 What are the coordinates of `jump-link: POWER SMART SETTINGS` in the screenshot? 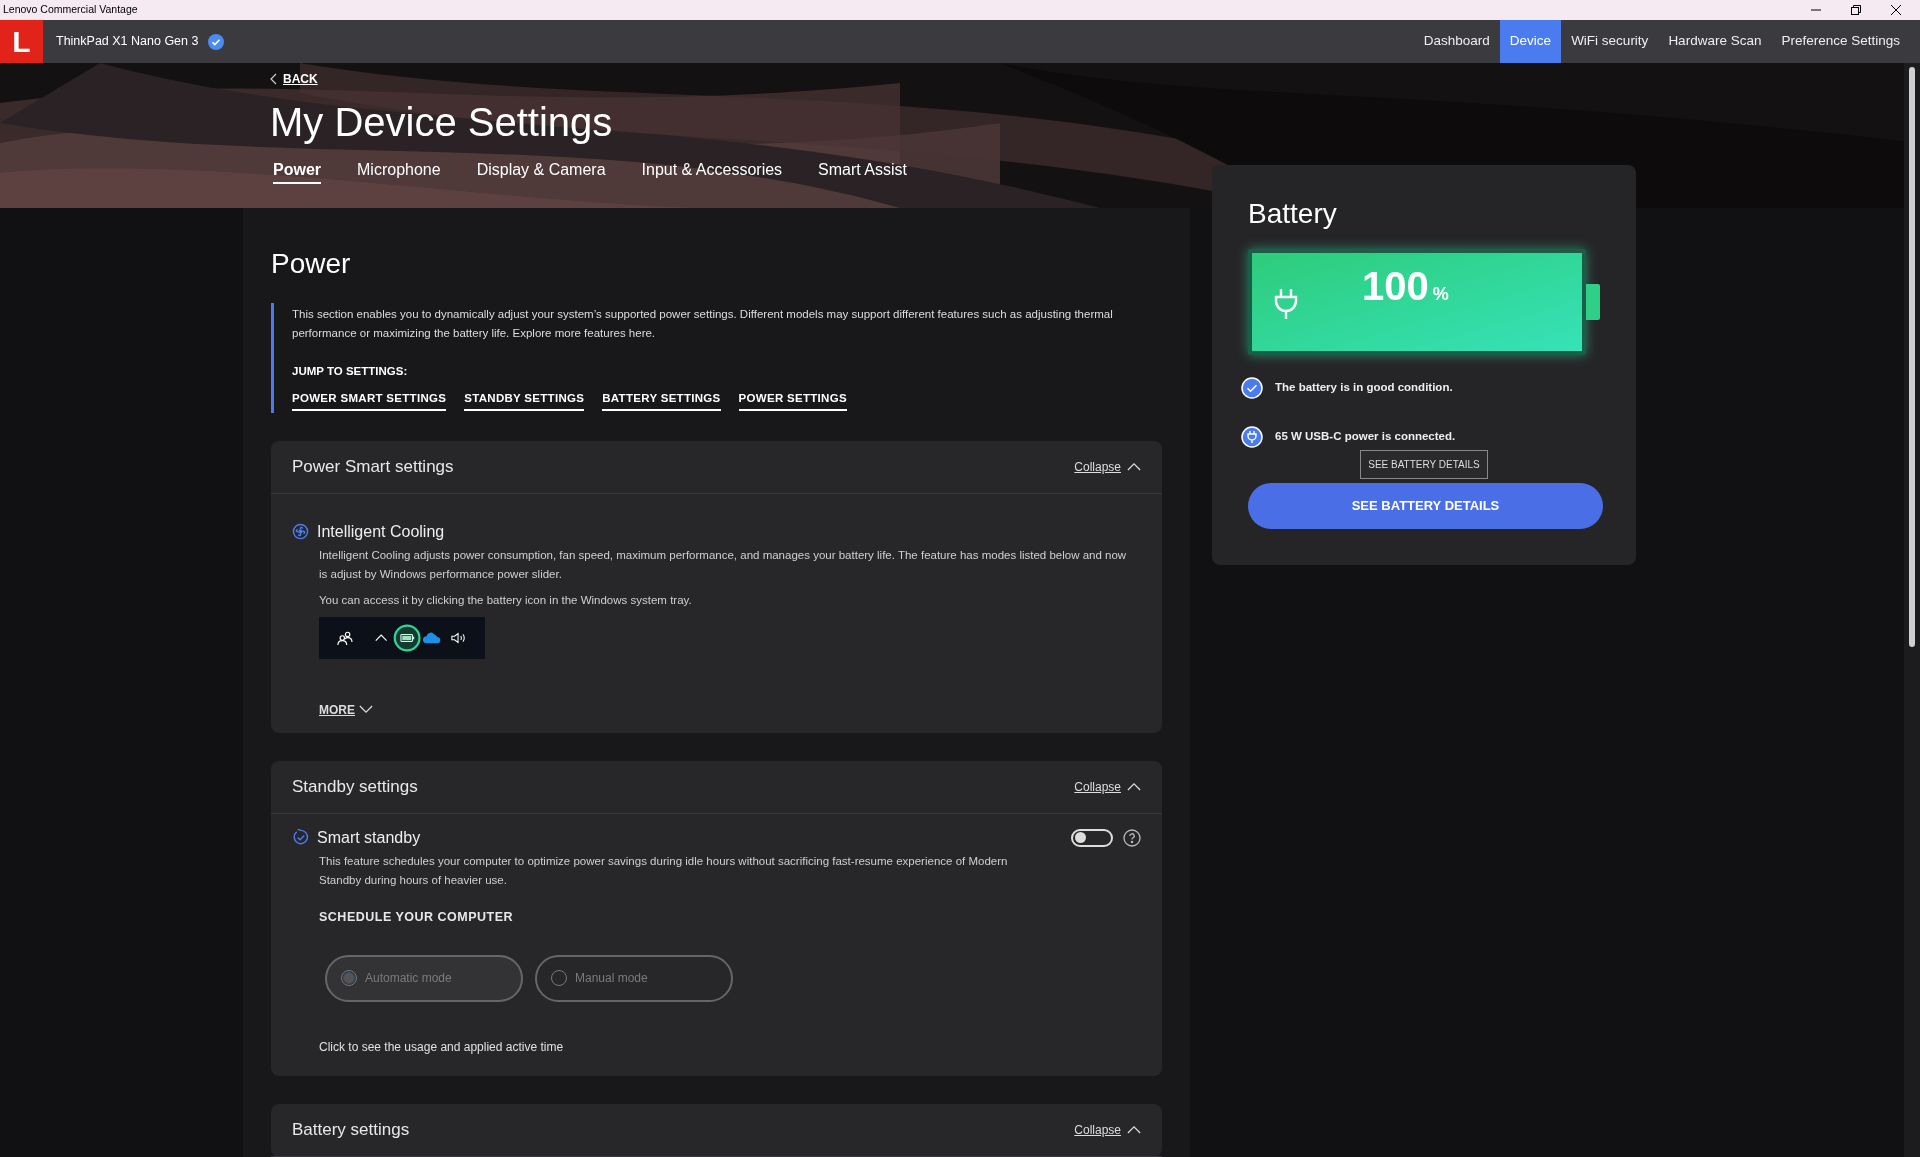 It's located at (369, 400).